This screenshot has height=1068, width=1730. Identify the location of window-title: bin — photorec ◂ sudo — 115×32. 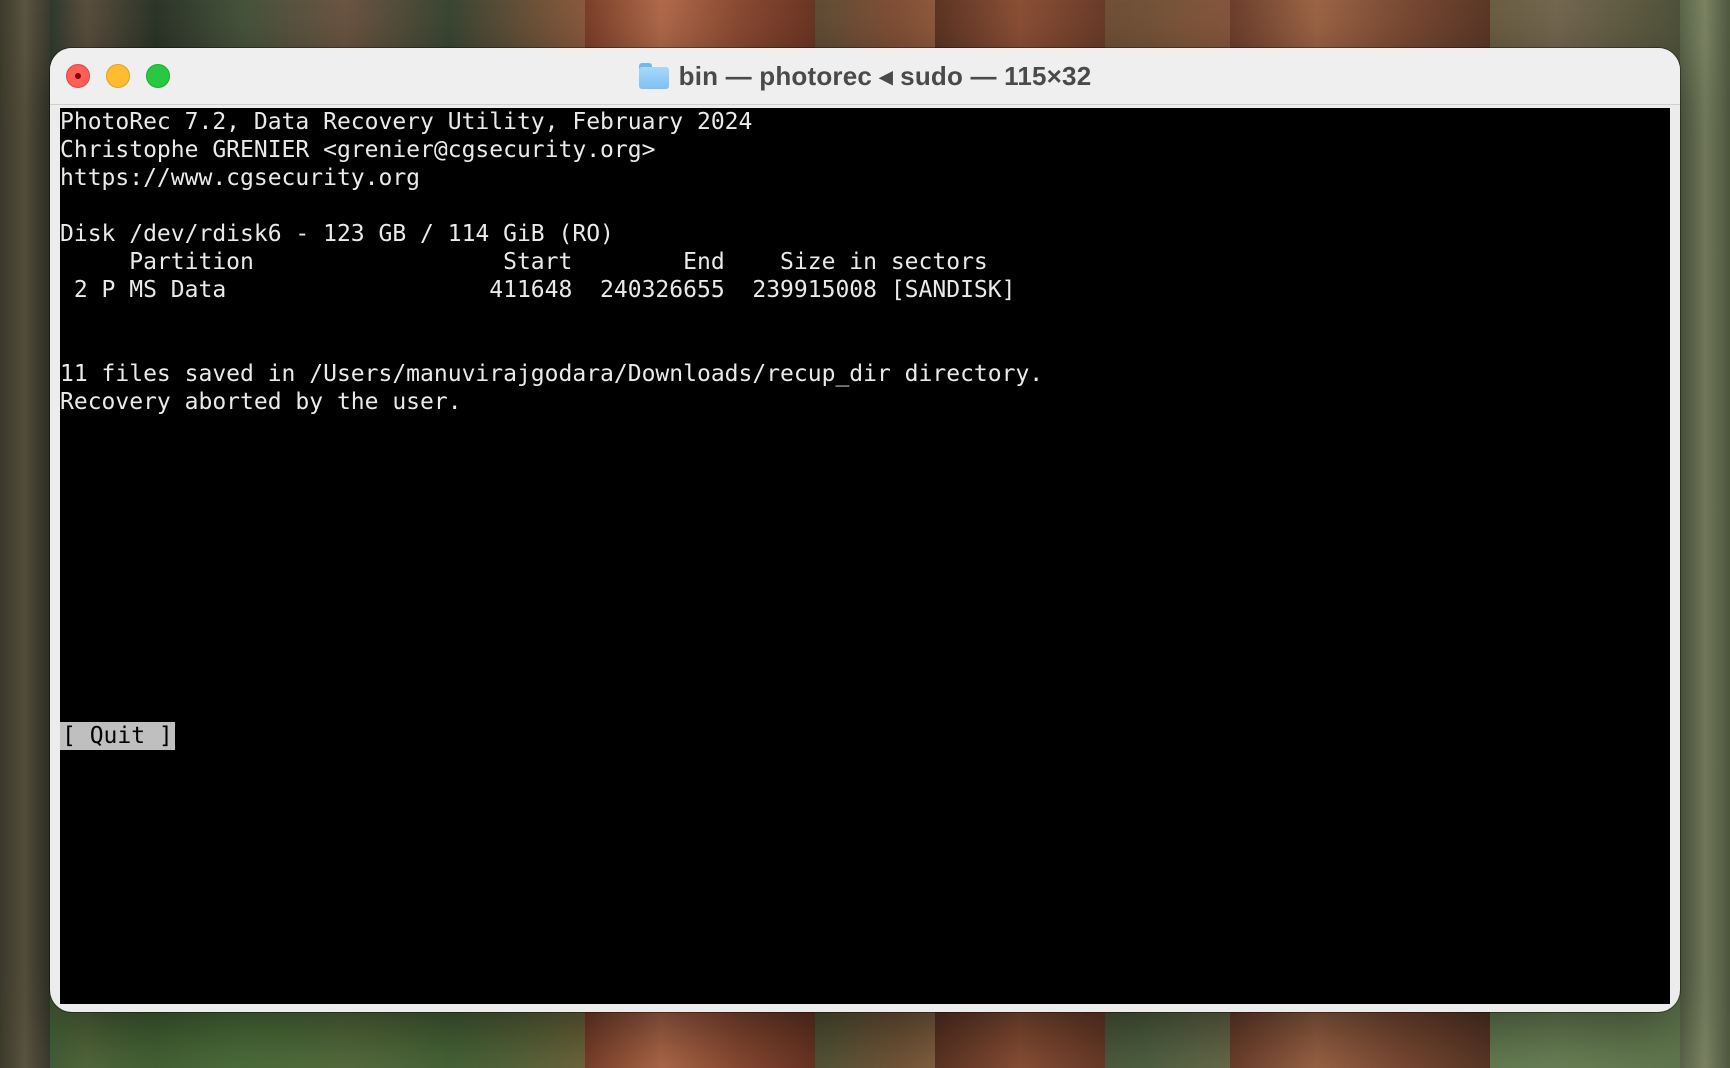
(885, 75).